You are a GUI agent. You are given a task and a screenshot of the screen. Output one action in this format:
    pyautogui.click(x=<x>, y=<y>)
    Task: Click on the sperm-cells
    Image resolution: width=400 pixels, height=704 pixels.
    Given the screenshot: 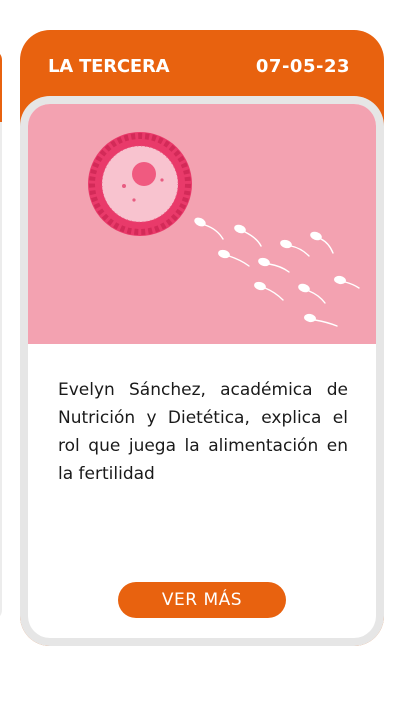 What is the action you would take?
    pyautogui.click(x=277, y=272)
    